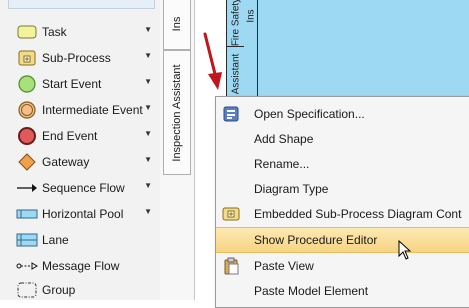 This screenshot has width=469, height=308. I want to click on side-tab-bar: Ins Inspection Assistant, so click(177, 150).